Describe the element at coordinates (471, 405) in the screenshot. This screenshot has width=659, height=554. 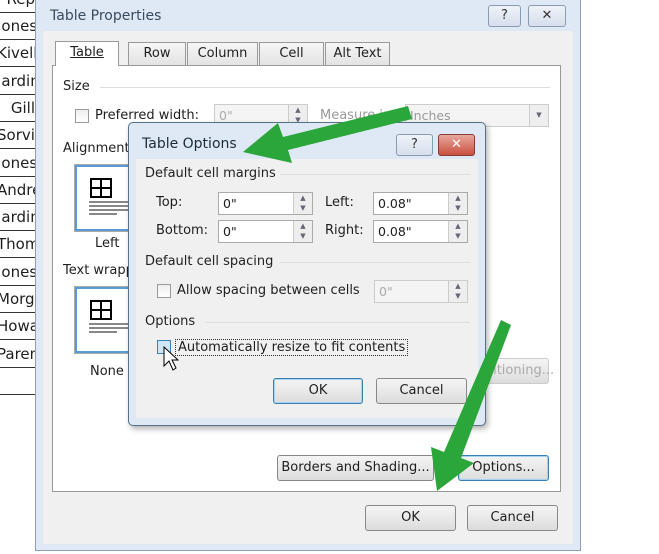
I see `arrow-to-options-icon` at that location.